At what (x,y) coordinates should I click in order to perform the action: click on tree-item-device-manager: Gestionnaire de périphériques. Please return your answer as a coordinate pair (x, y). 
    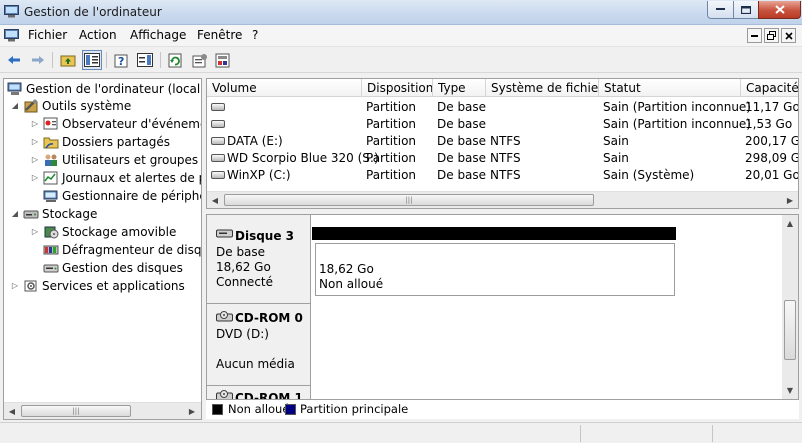
    Looking at the image, I should click on (122, 196).